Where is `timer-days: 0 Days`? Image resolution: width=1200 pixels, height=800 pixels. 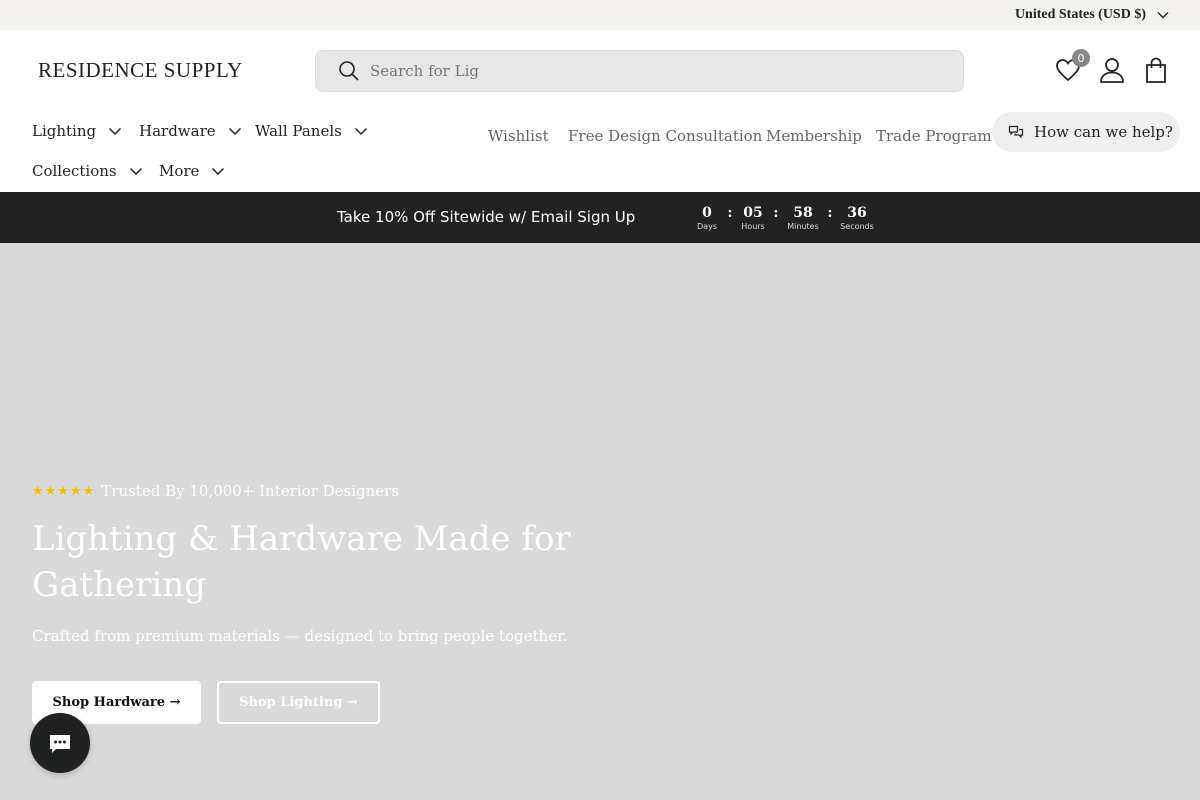
timer-days: 0 Days is located at coordinates (707, 219).